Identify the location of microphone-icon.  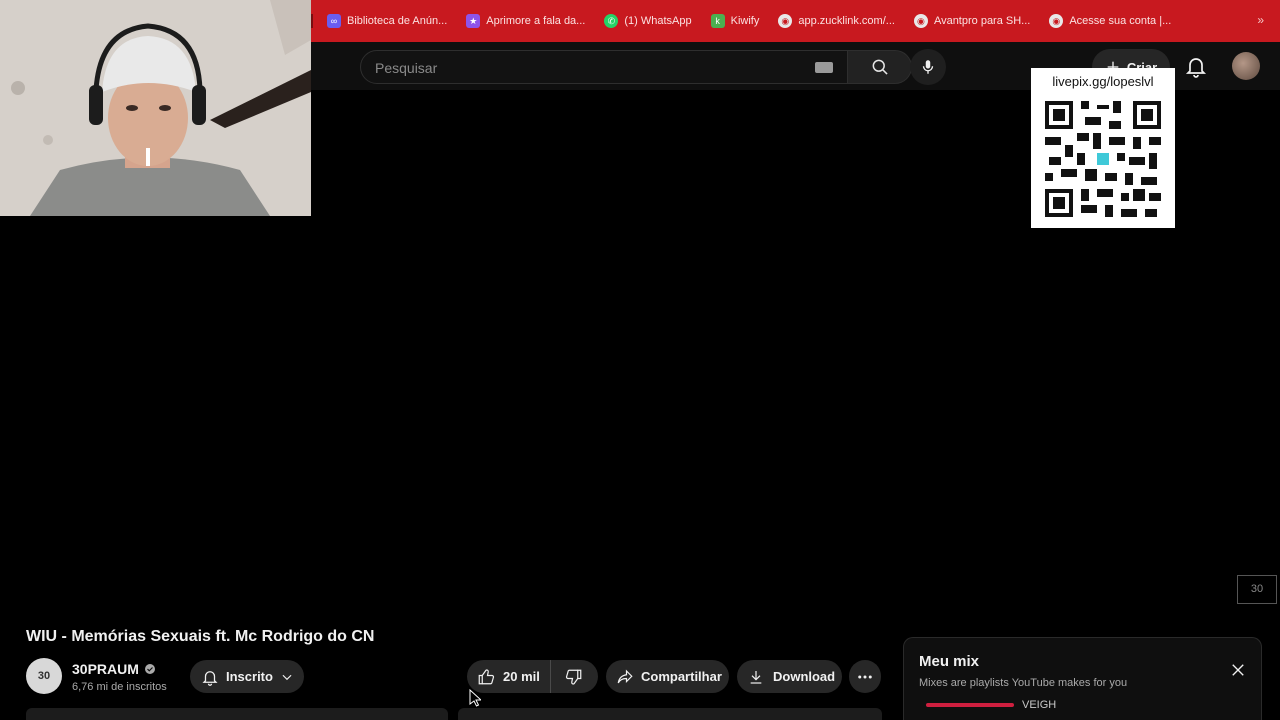
(928, 67).